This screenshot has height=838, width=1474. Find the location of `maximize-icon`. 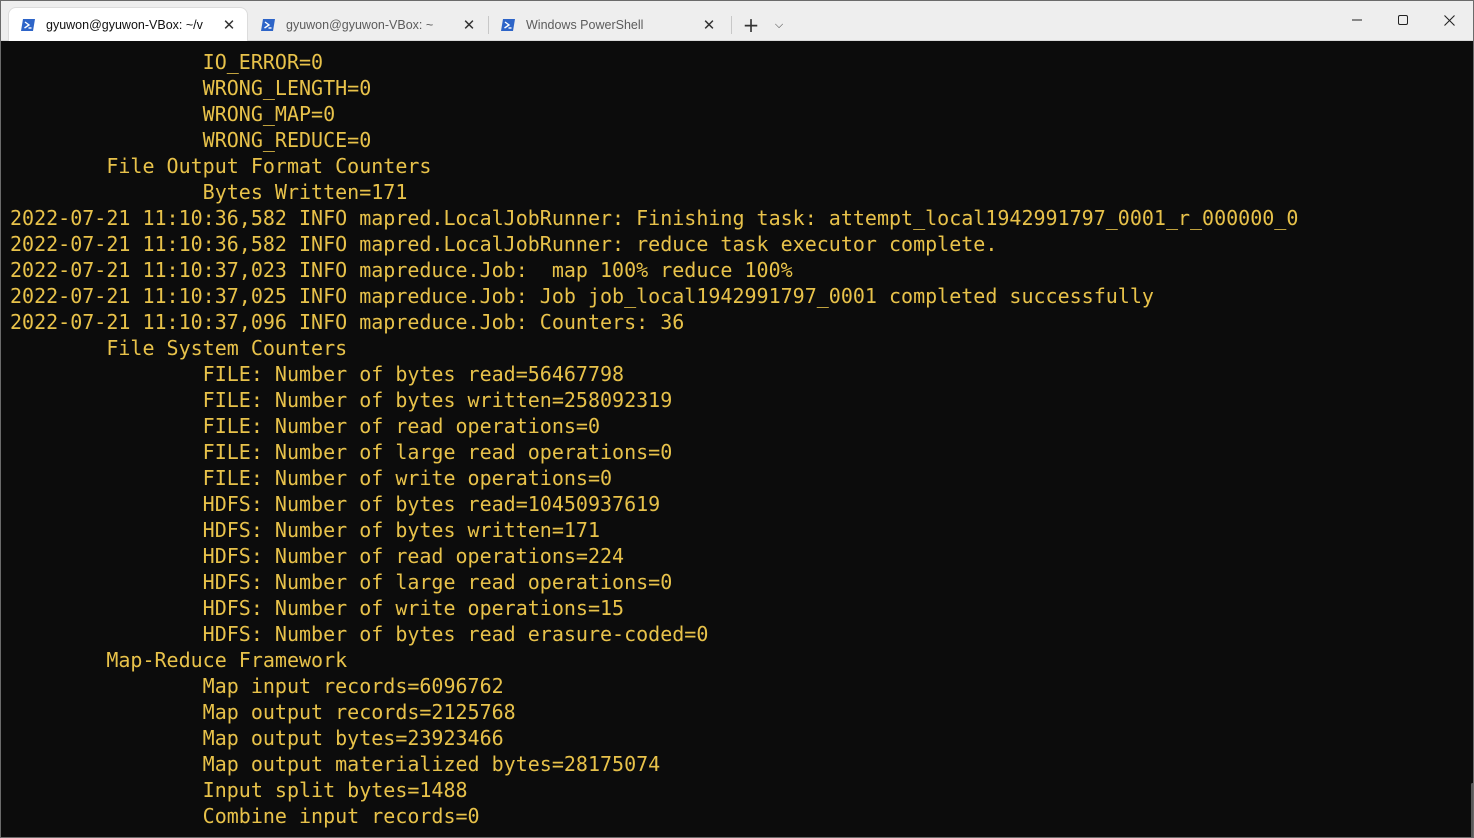

maximize-icon is located at coordinates (1403, 20).